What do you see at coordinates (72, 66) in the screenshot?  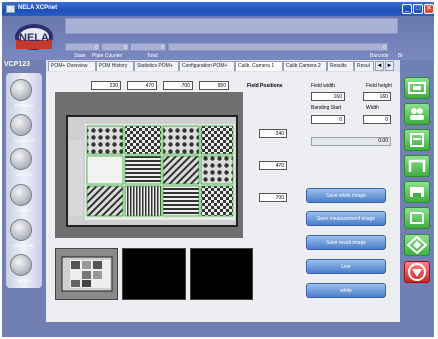 I see `tab-pom-overview: POM+ Overview` at bounding box center [72, 66].